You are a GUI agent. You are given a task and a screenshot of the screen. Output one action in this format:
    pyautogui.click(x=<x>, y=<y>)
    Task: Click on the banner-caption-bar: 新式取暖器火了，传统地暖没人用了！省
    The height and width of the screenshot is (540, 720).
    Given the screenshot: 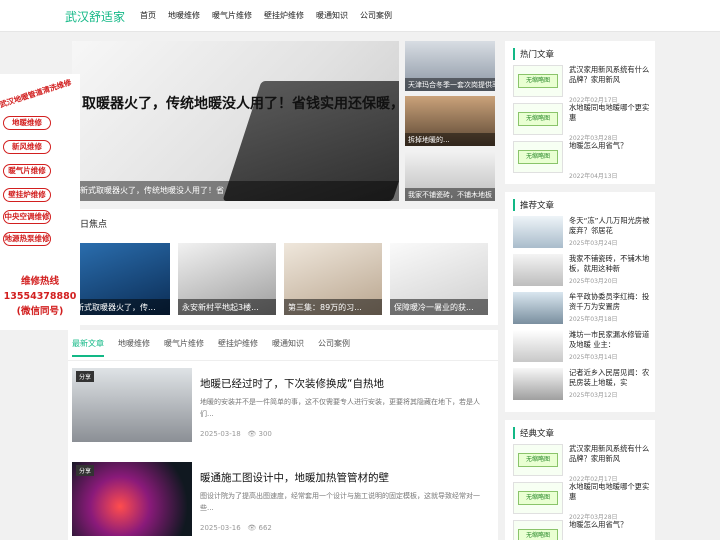 What is the action you would take?
    pyautogui.click(x=235, y=191)
    